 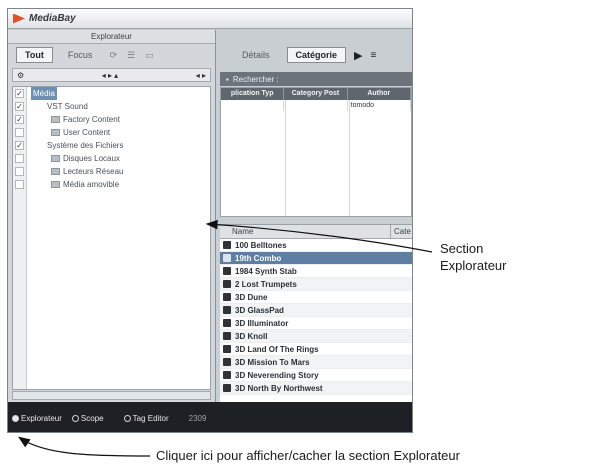 I want to click on result-name: 3D GlassPad, so click(x=259, y=310).